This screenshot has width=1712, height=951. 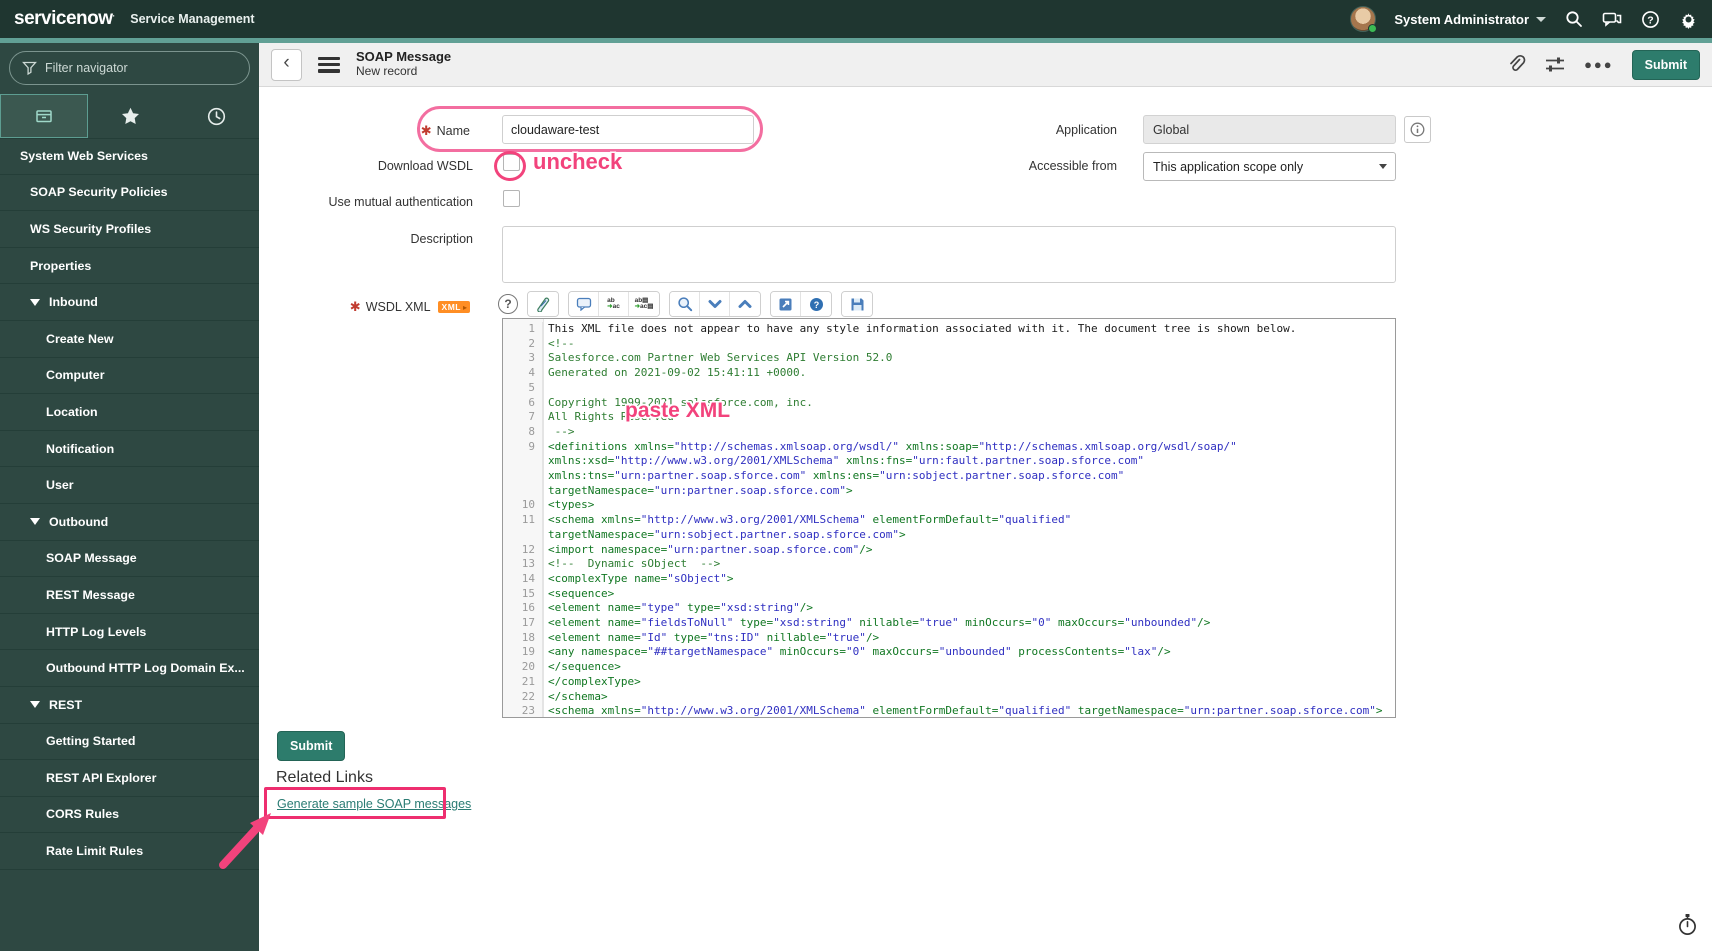 What do you see at coordinates (129, 522) in the screenshot?
I see `sidebar-item-outbound: Outbound` at bounding box center [129, 522].